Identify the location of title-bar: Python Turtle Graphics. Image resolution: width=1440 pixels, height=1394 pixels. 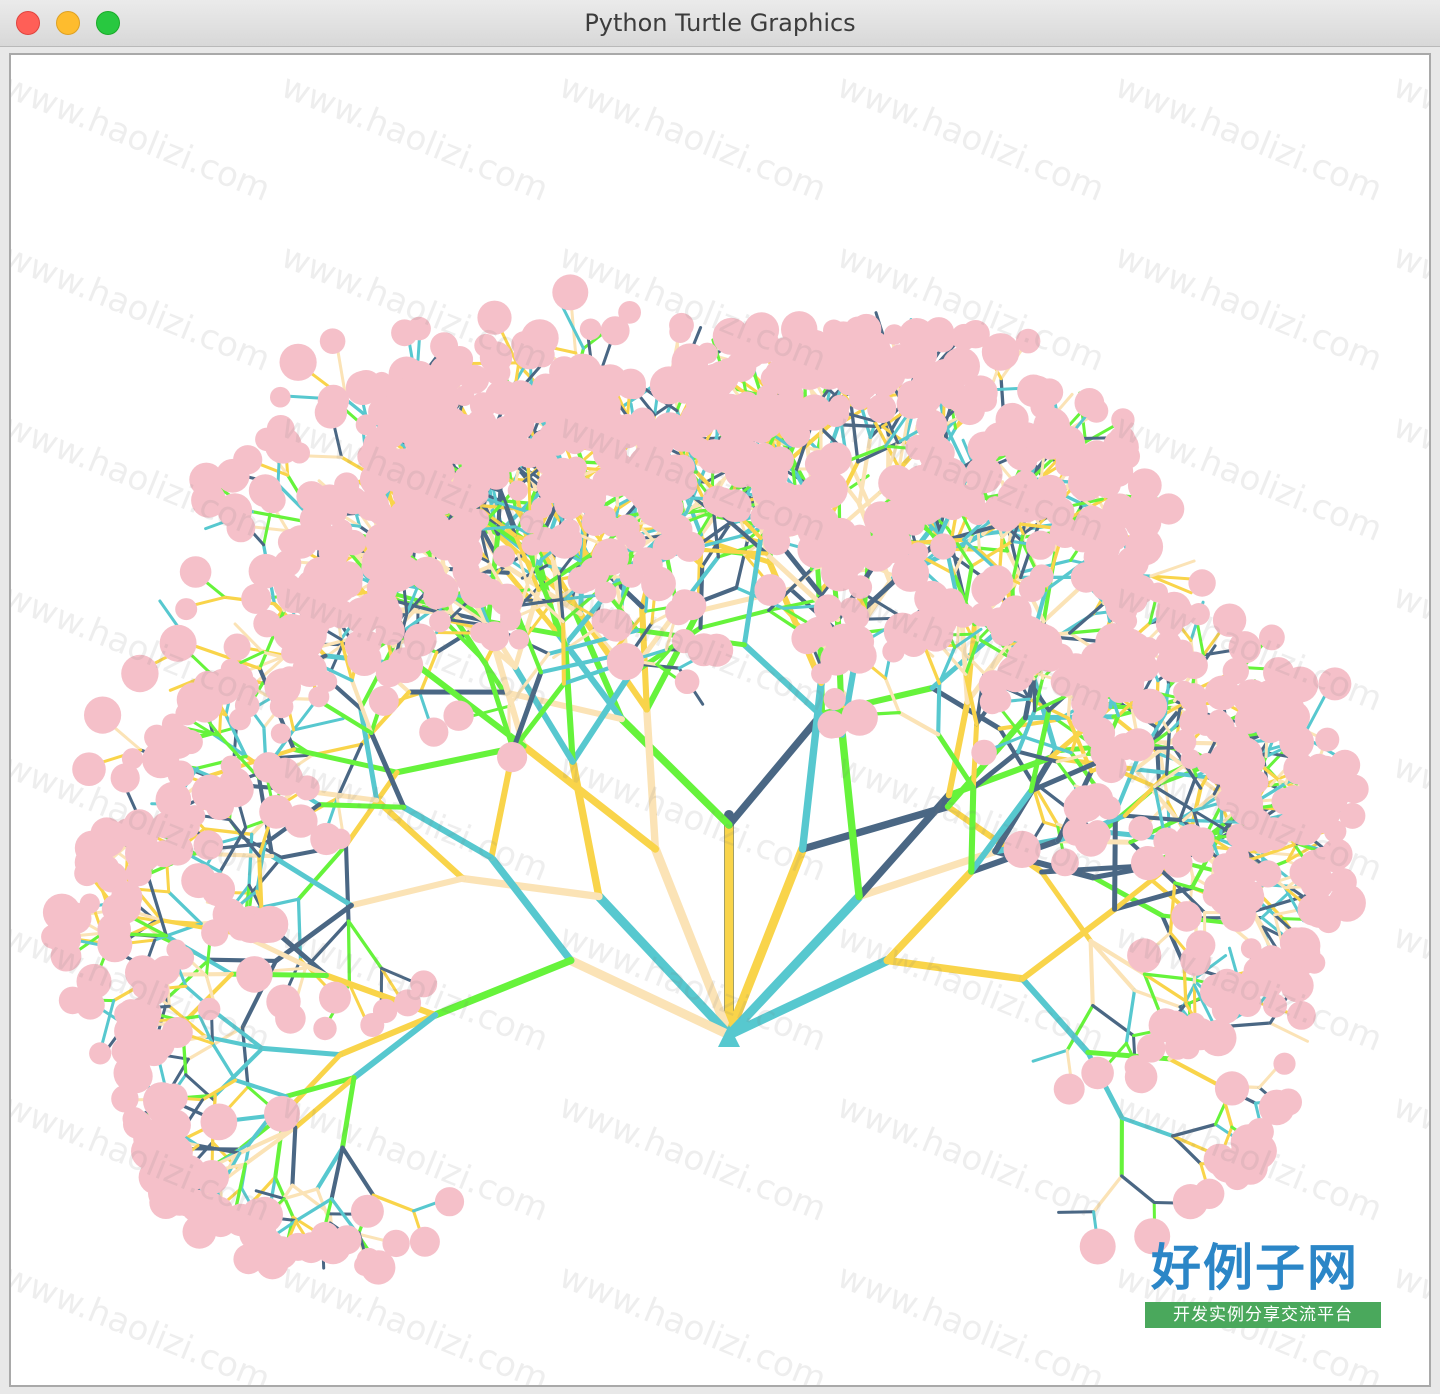
(720, 23).